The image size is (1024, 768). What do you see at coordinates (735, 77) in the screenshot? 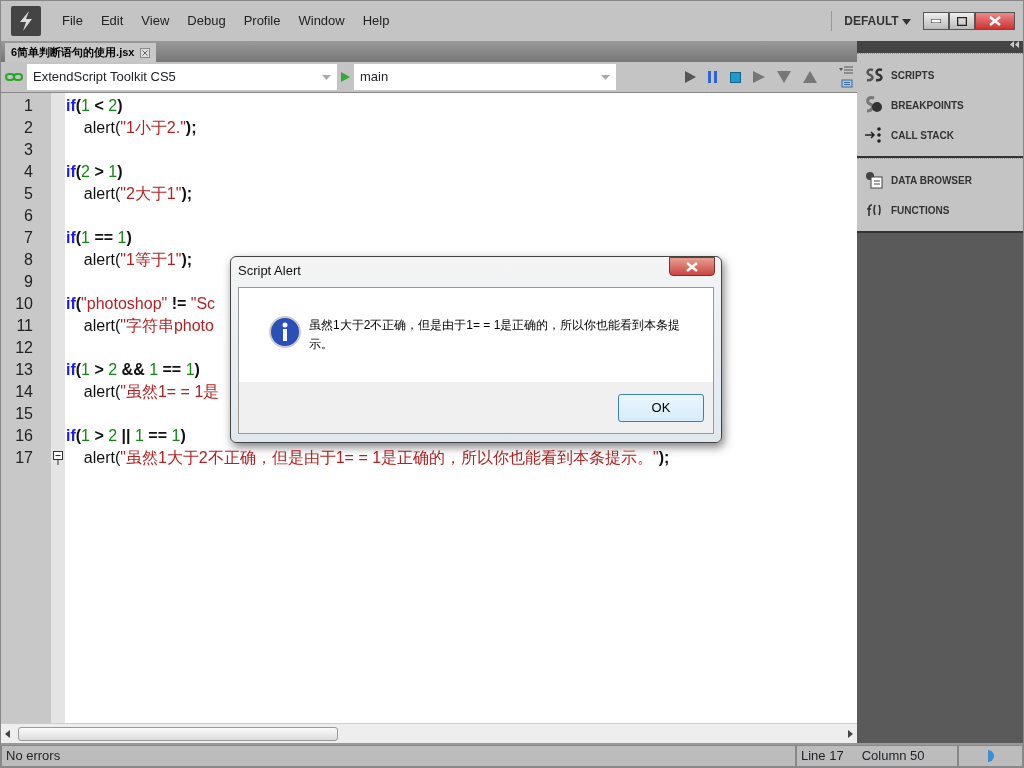
I see `stop-icon` at bounding box center [735, 77].